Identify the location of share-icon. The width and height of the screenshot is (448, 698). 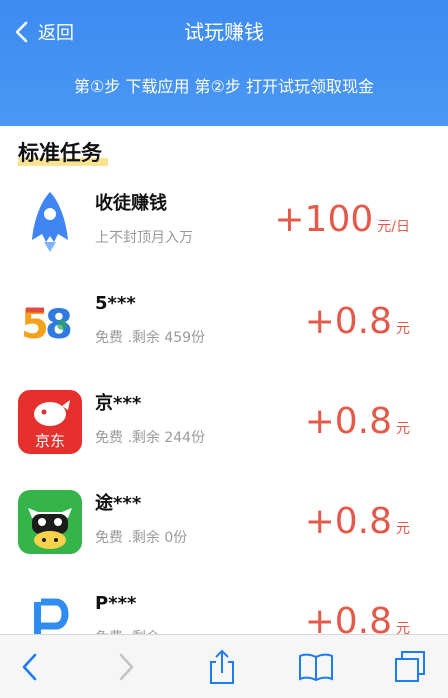
(222, 667).